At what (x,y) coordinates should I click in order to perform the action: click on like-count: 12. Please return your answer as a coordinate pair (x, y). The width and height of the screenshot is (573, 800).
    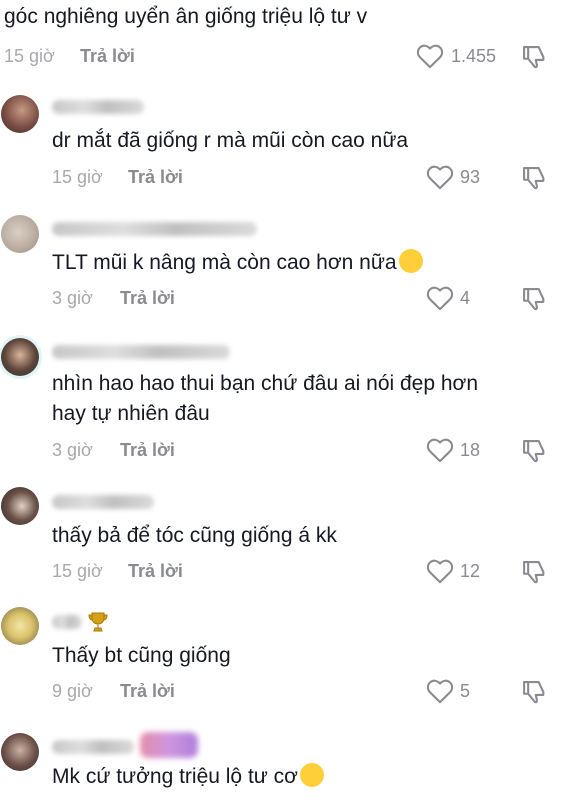
    Looking at the image, I should click on (470, 571).